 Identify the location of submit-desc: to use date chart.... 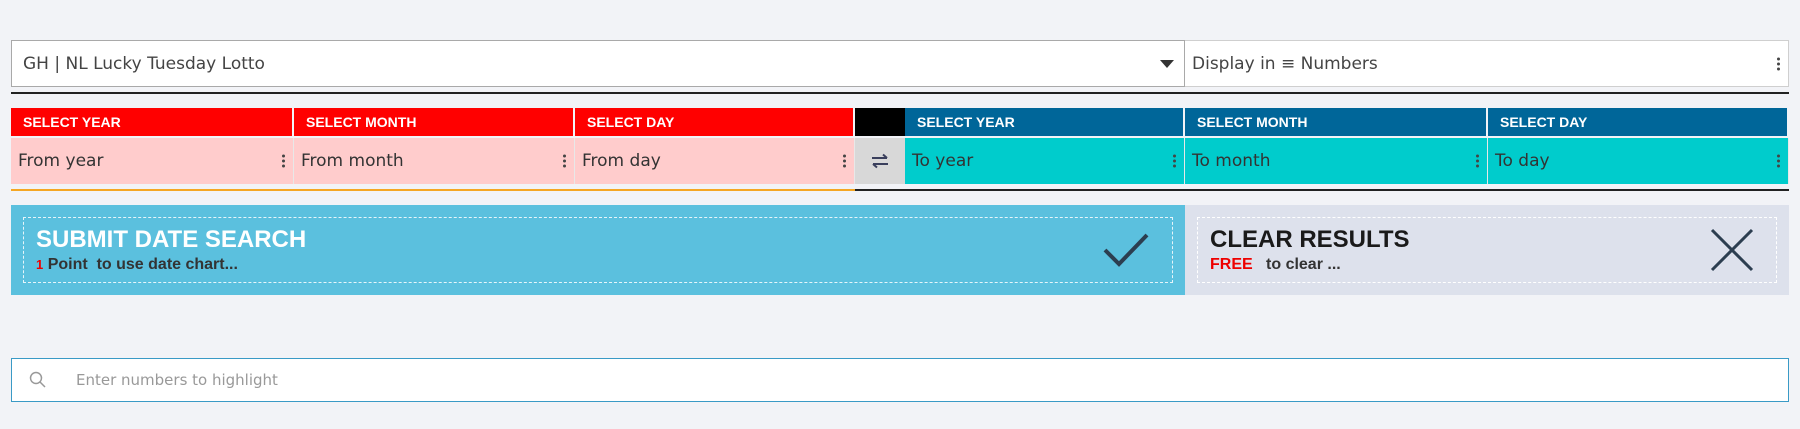
(167, 264).